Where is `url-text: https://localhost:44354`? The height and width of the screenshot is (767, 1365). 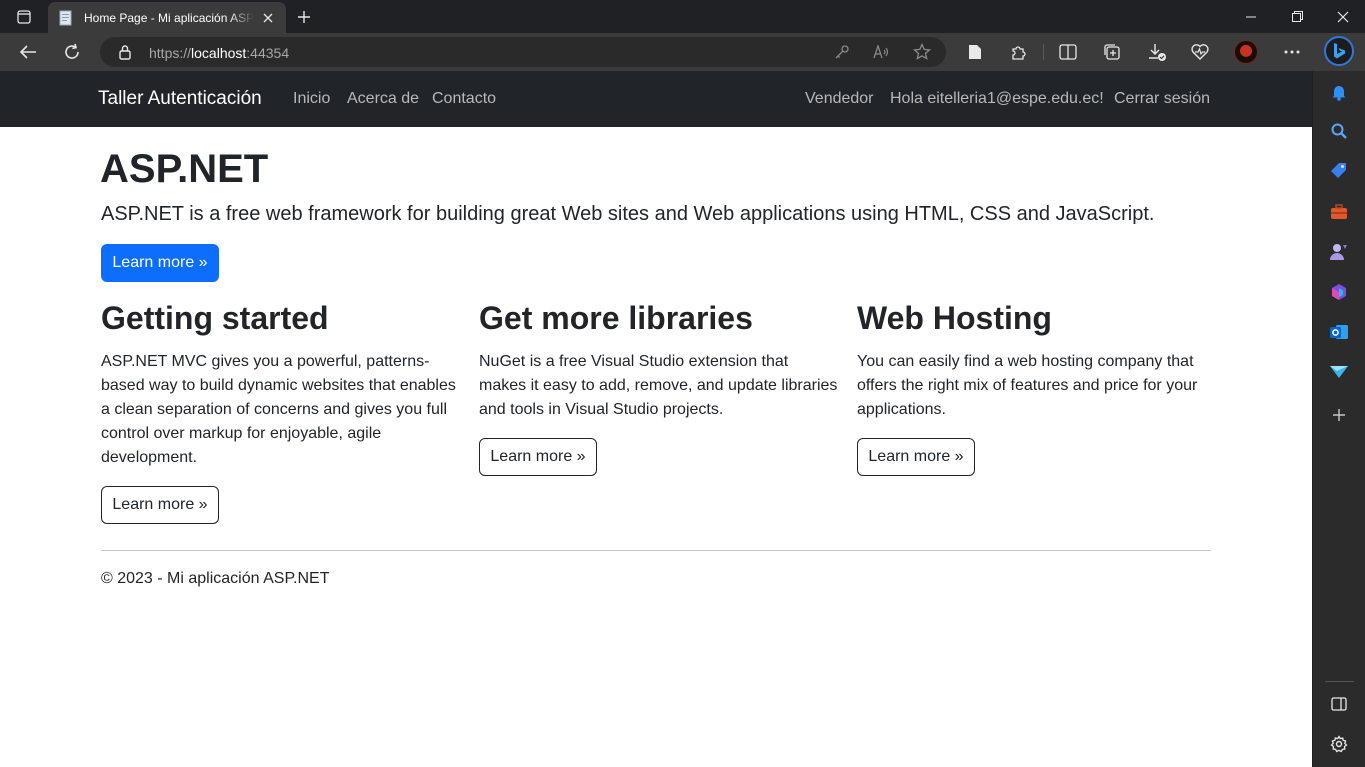
url-text: https://localhost:44354 is located at coordinates (219, 53).